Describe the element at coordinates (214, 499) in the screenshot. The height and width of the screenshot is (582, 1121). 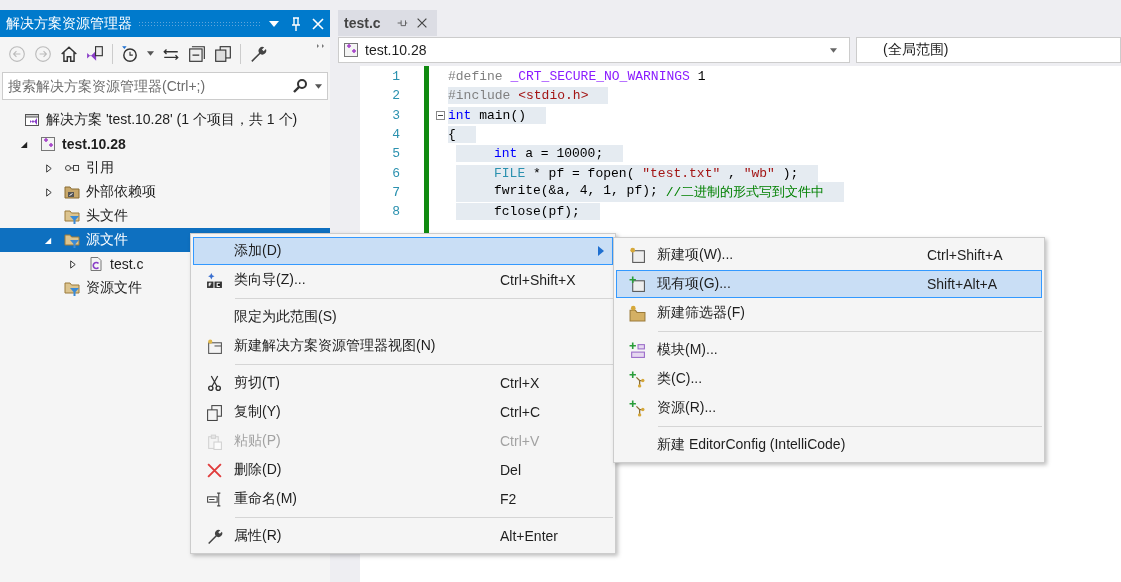
I see `rename-icon` at that location.